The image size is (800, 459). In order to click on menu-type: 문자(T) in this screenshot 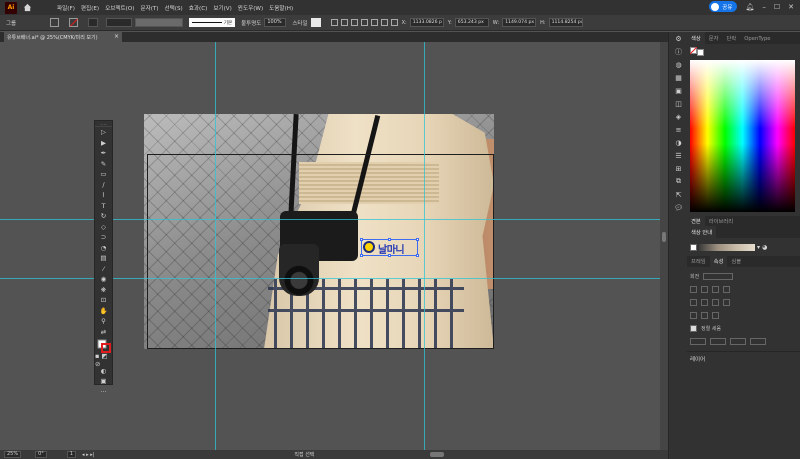, I will do `click(149, 8)`.